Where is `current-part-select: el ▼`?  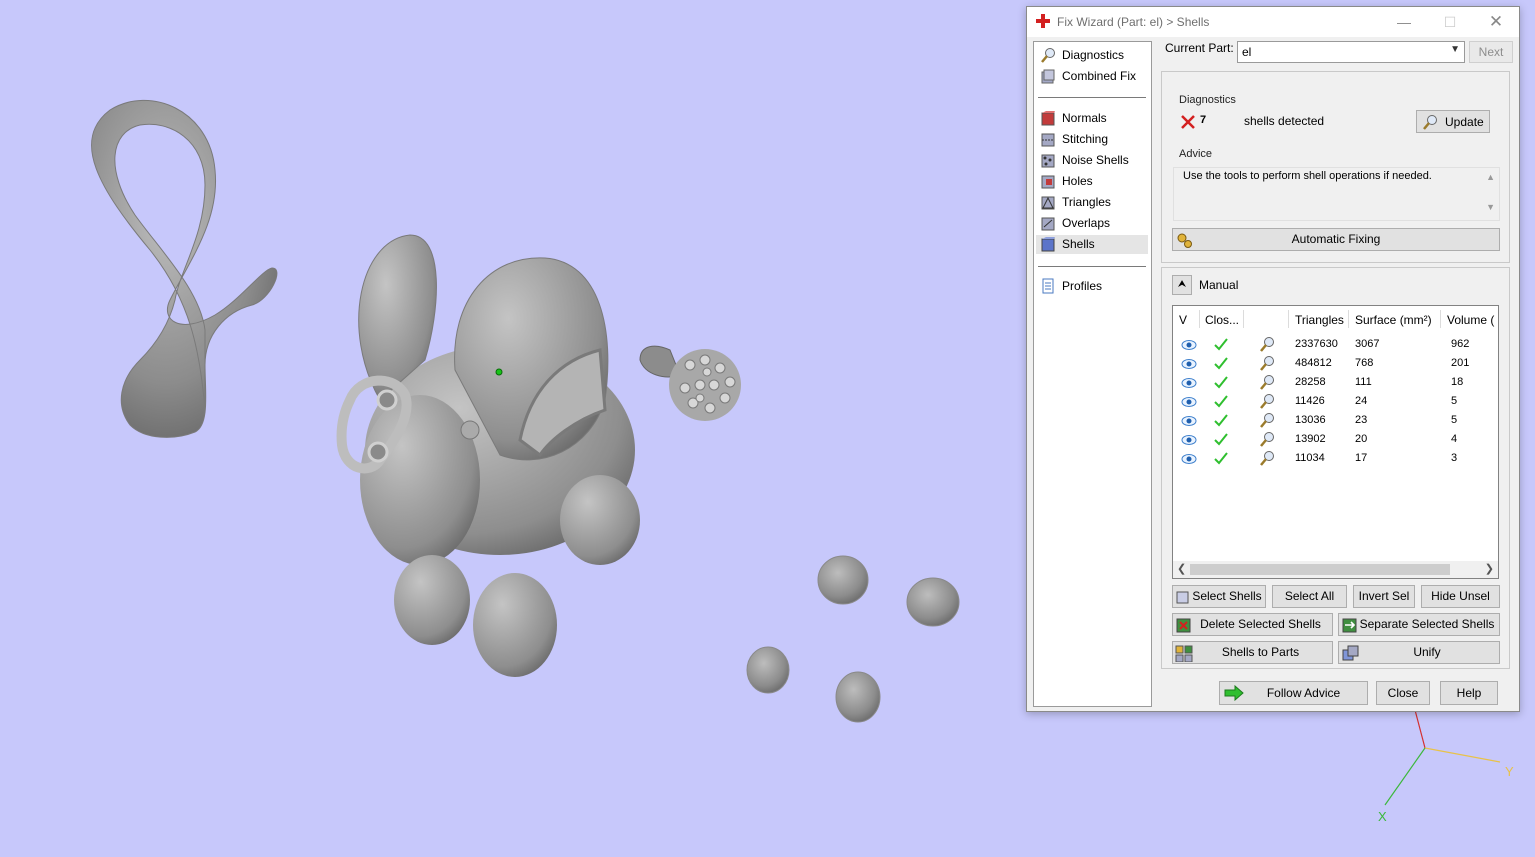 current-part-select: el ▼ is located at coordinates (1351, 52).